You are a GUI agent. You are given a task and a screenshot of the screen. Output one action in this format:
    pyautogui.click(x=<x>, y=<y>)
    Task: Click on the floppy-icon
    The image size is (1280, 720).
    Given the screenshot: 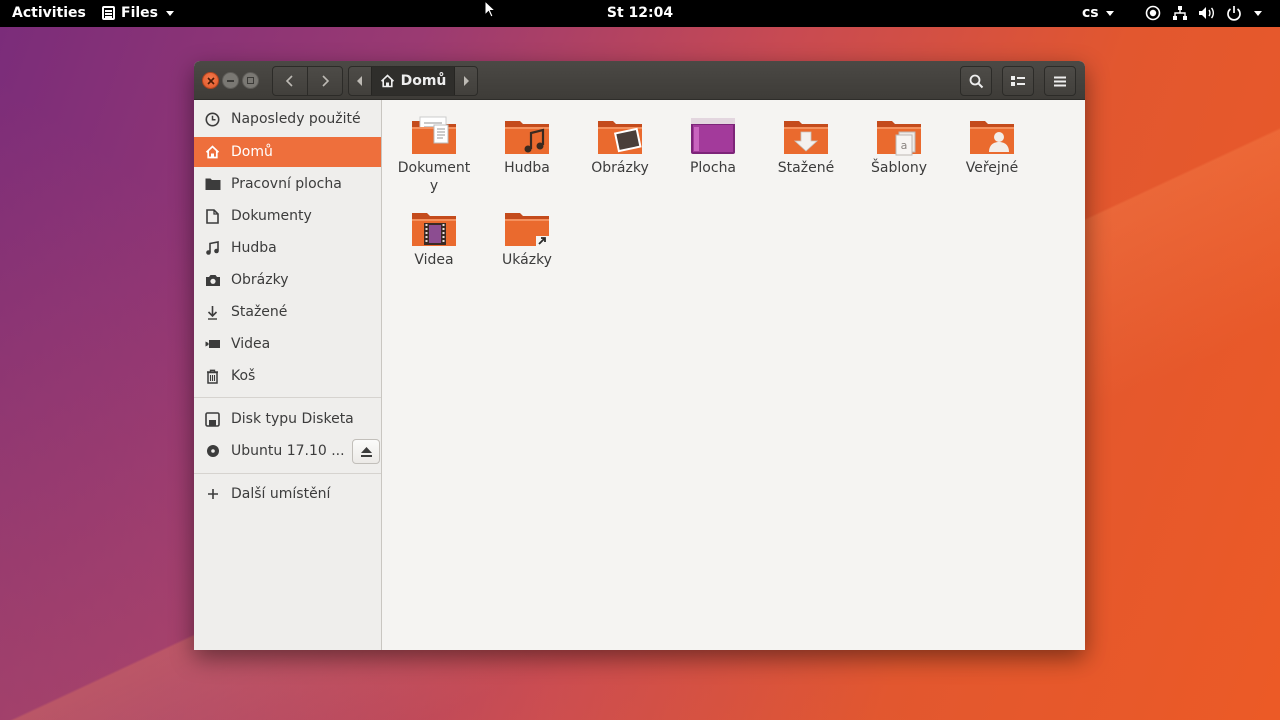 What is the action you would take?
    pyautogui.click(x=212, y=419)
    